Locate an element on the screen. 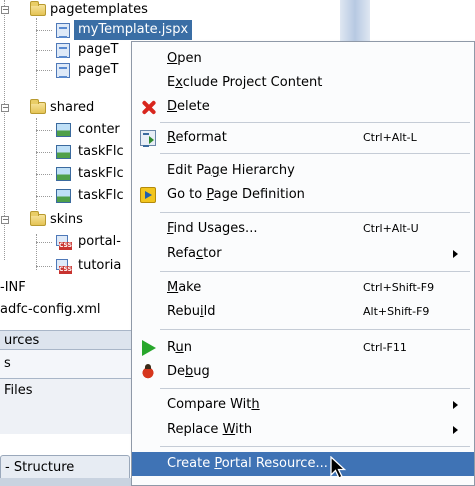 This screenshot has width=475, height=486. menu-item-edit-page-hierarchy: Edit Page Hierarchy is located at coordinates (303, 171).